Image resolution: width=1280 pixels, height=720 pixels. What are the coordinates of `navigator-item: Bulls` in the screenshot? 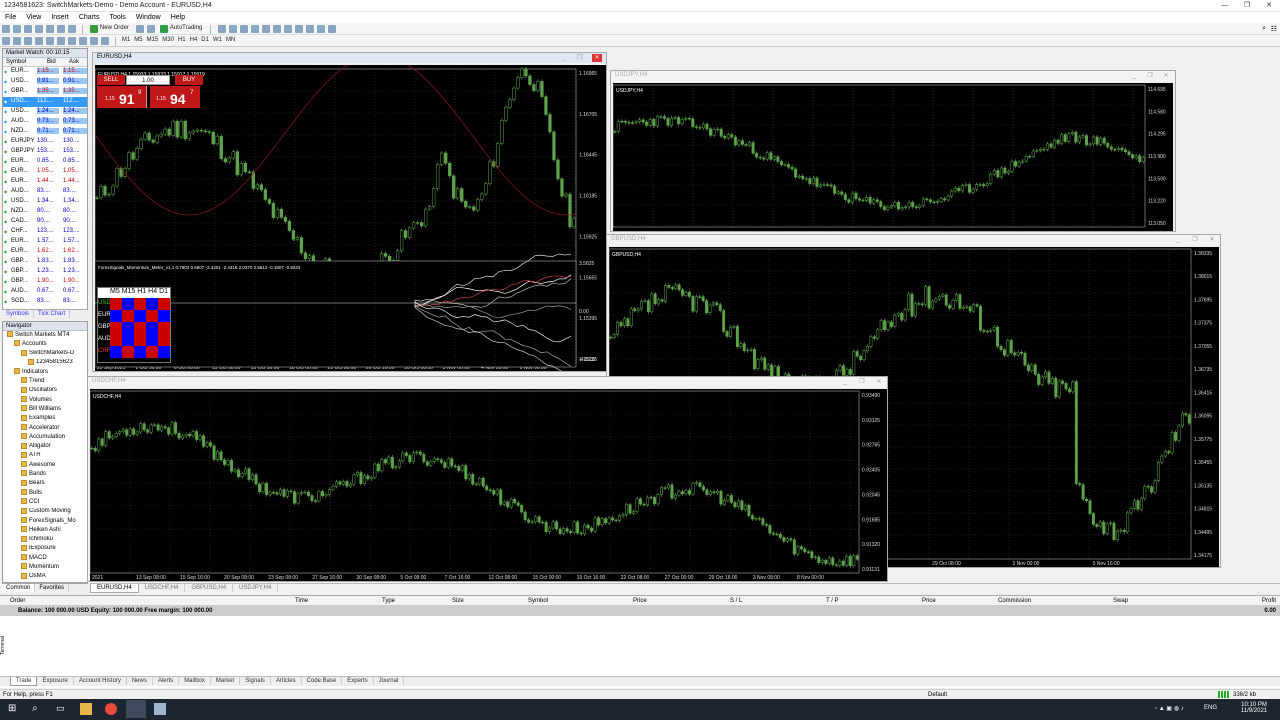 It's located at (45, 493).